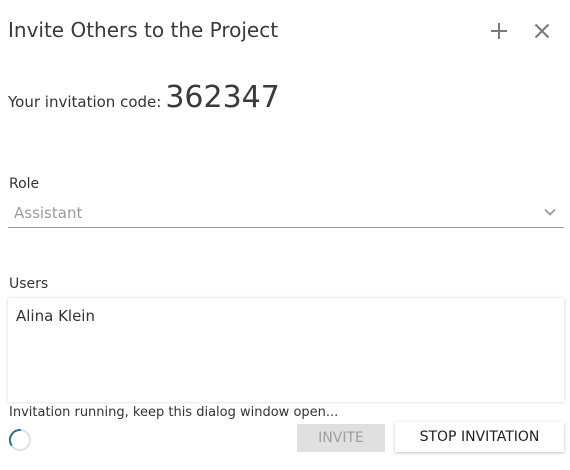 This screenshot has width=570, height=470. Describe the element at coordinates (29, 284) in the screenshot. I see `users-label: Users` at that location.